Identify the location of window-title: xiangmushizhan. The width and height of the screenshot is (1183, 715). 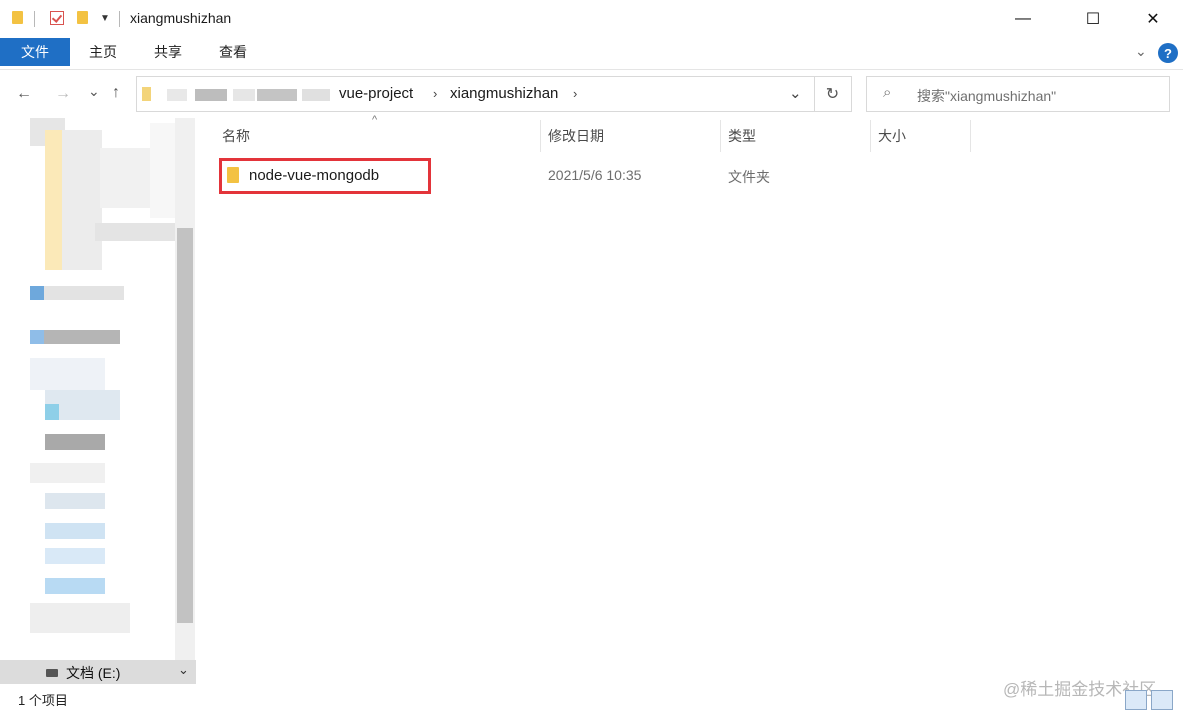
(181, 18).